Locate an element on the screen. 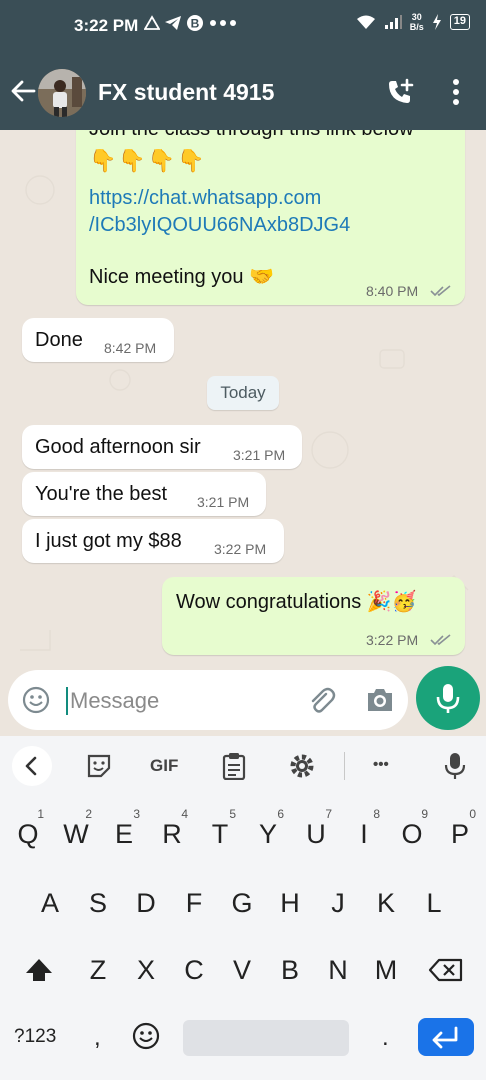  symbols-key: ?123 is located at coordinates (35, 1037).